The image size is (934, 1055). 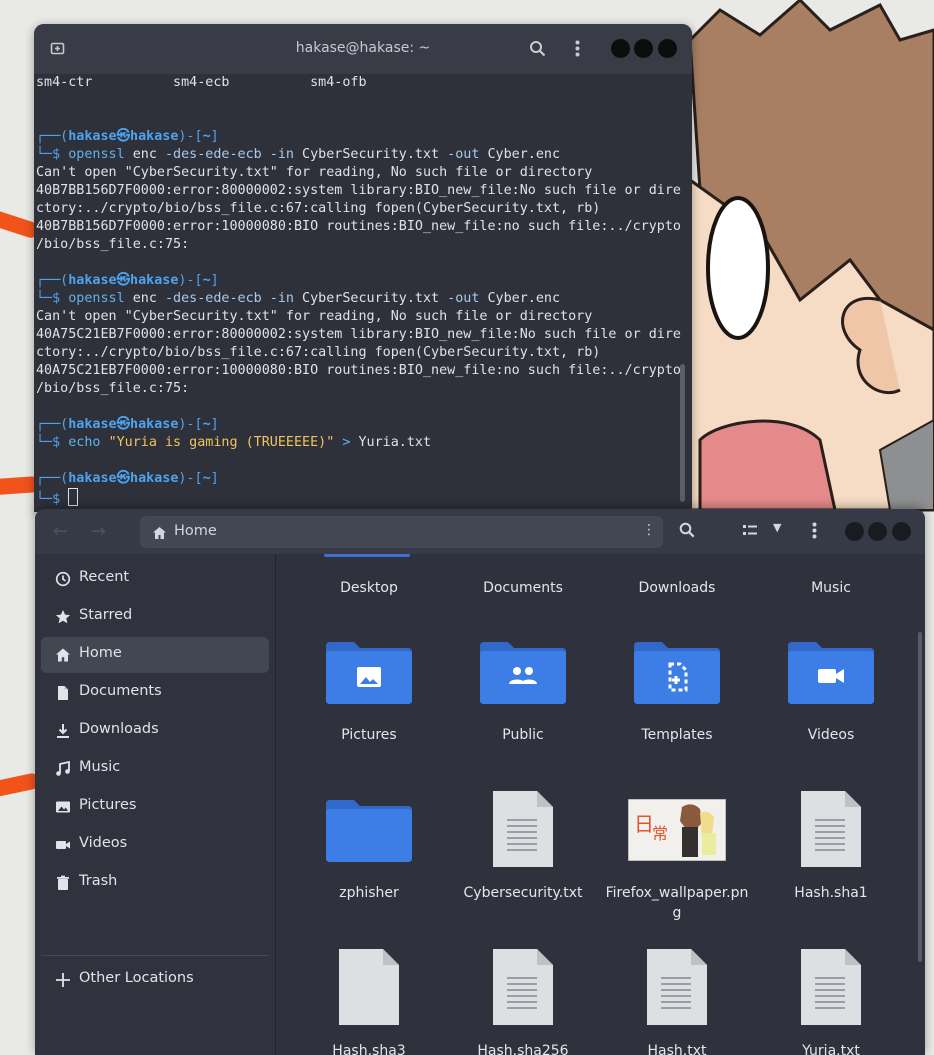 What do you see at coordinates (677, 588) in the screenshot?
I see `folder-label: Downloads` at bounding box center [677, 588].